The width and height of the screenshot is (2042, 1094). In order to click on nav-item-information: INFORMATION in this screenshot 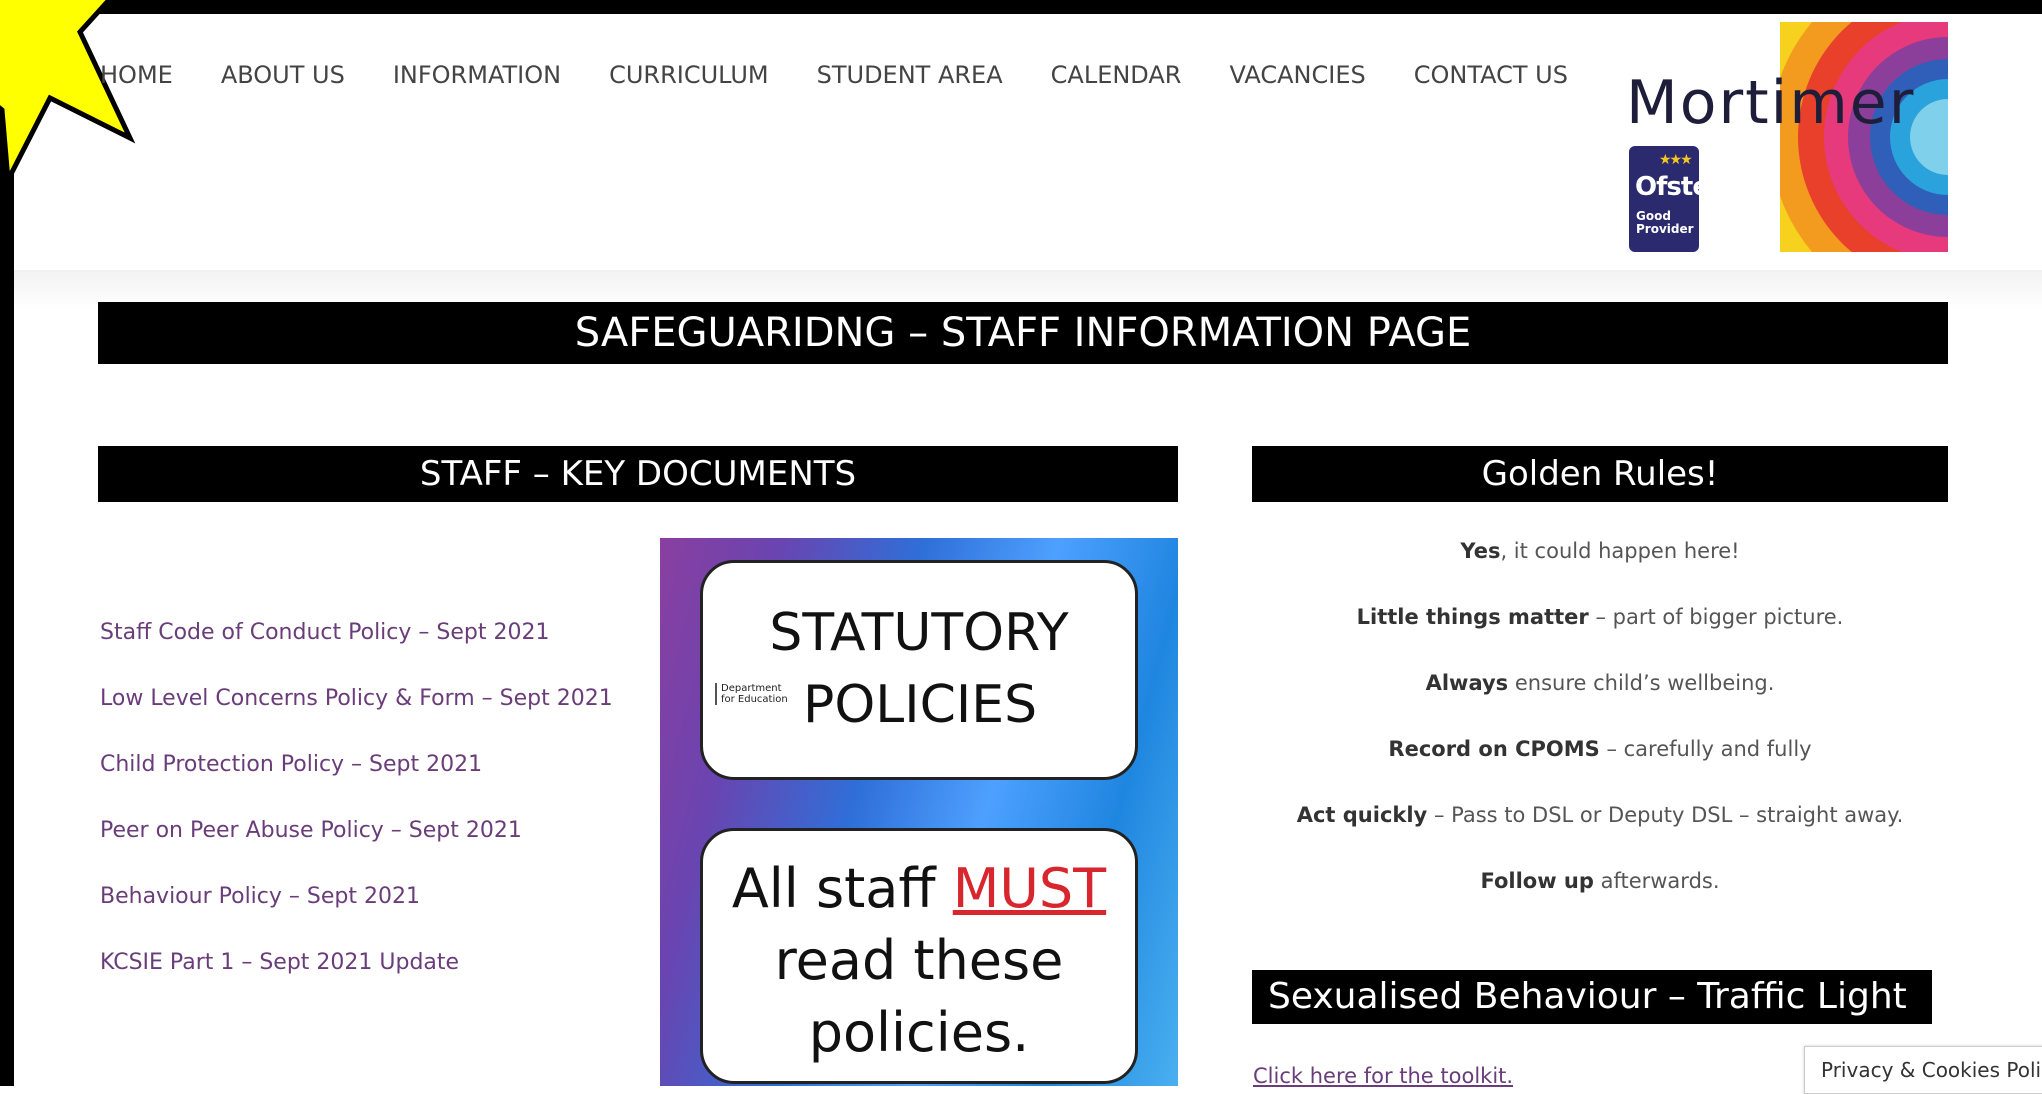, I will do `click(477, 75)`.